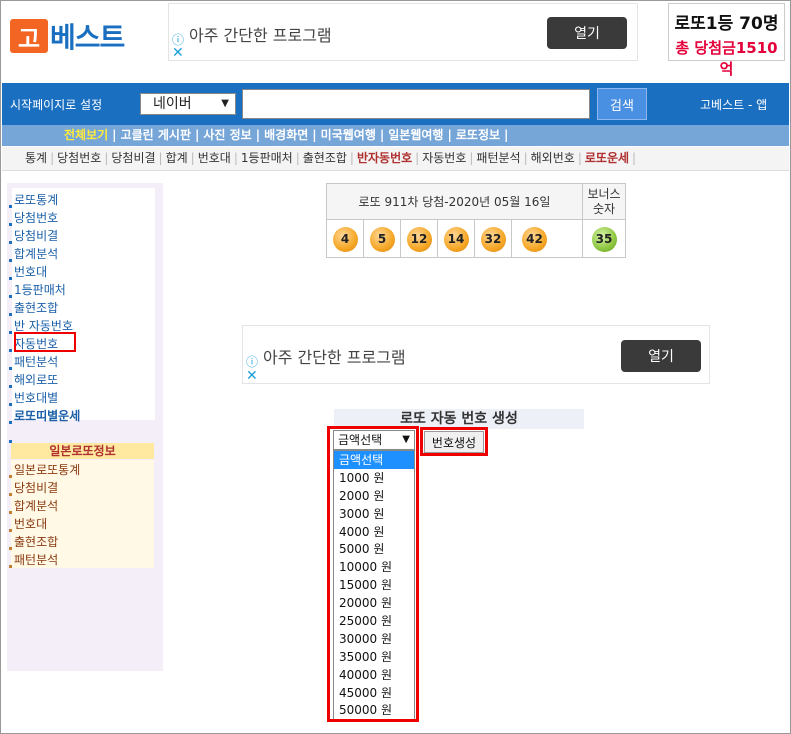  I want to click on search-engine-select: 네이버 ▼, so click(188, 104).